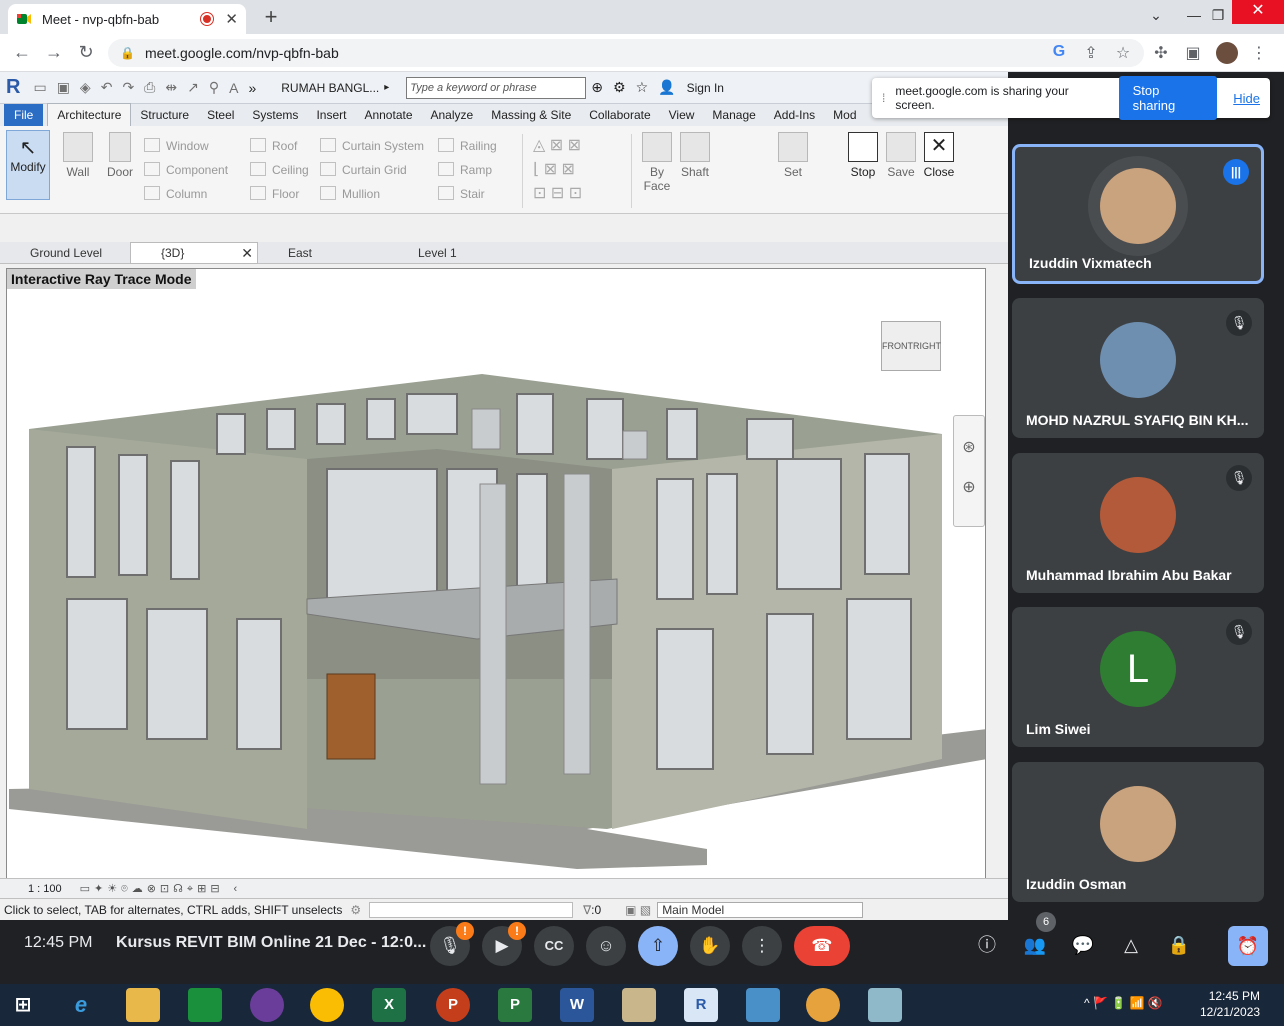  I want to click on save-icon: ▣, so click(63, 87).